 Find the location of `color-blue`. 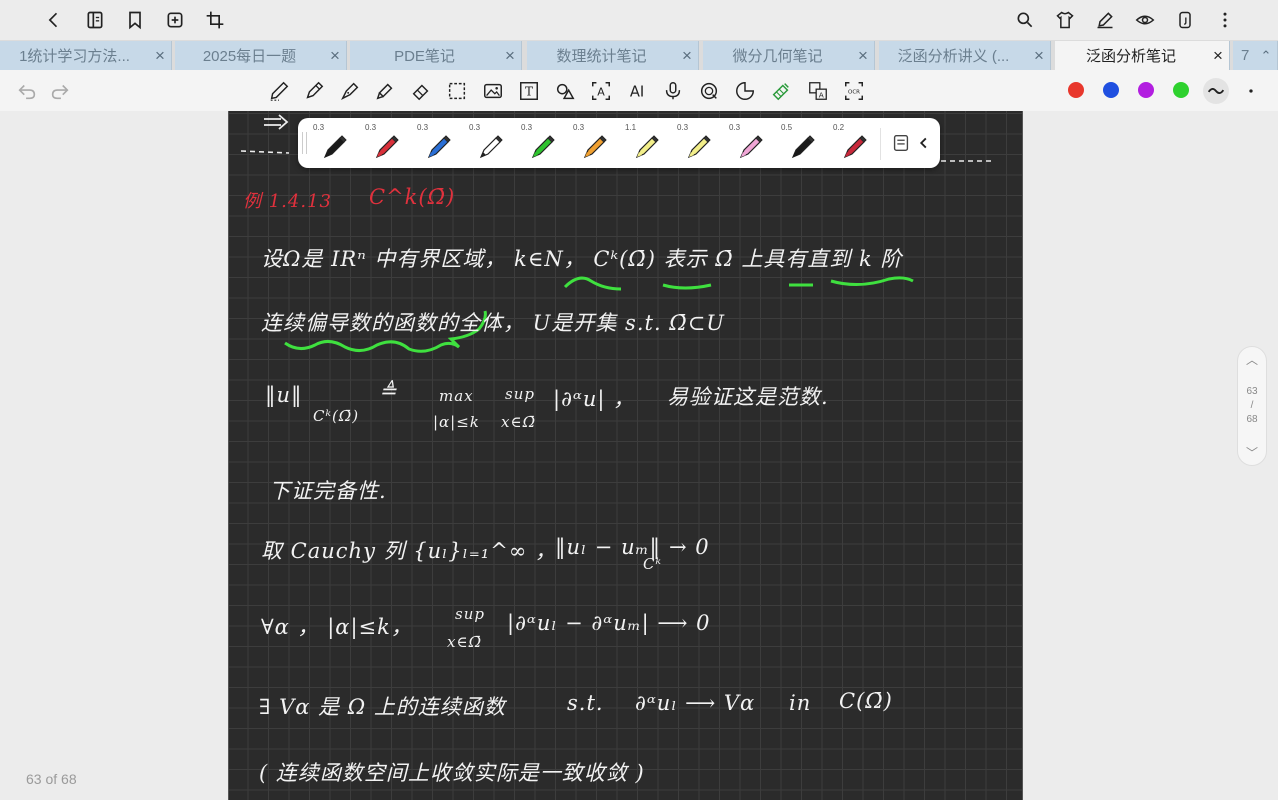

color-blue is located at coordinates (1111, 90).